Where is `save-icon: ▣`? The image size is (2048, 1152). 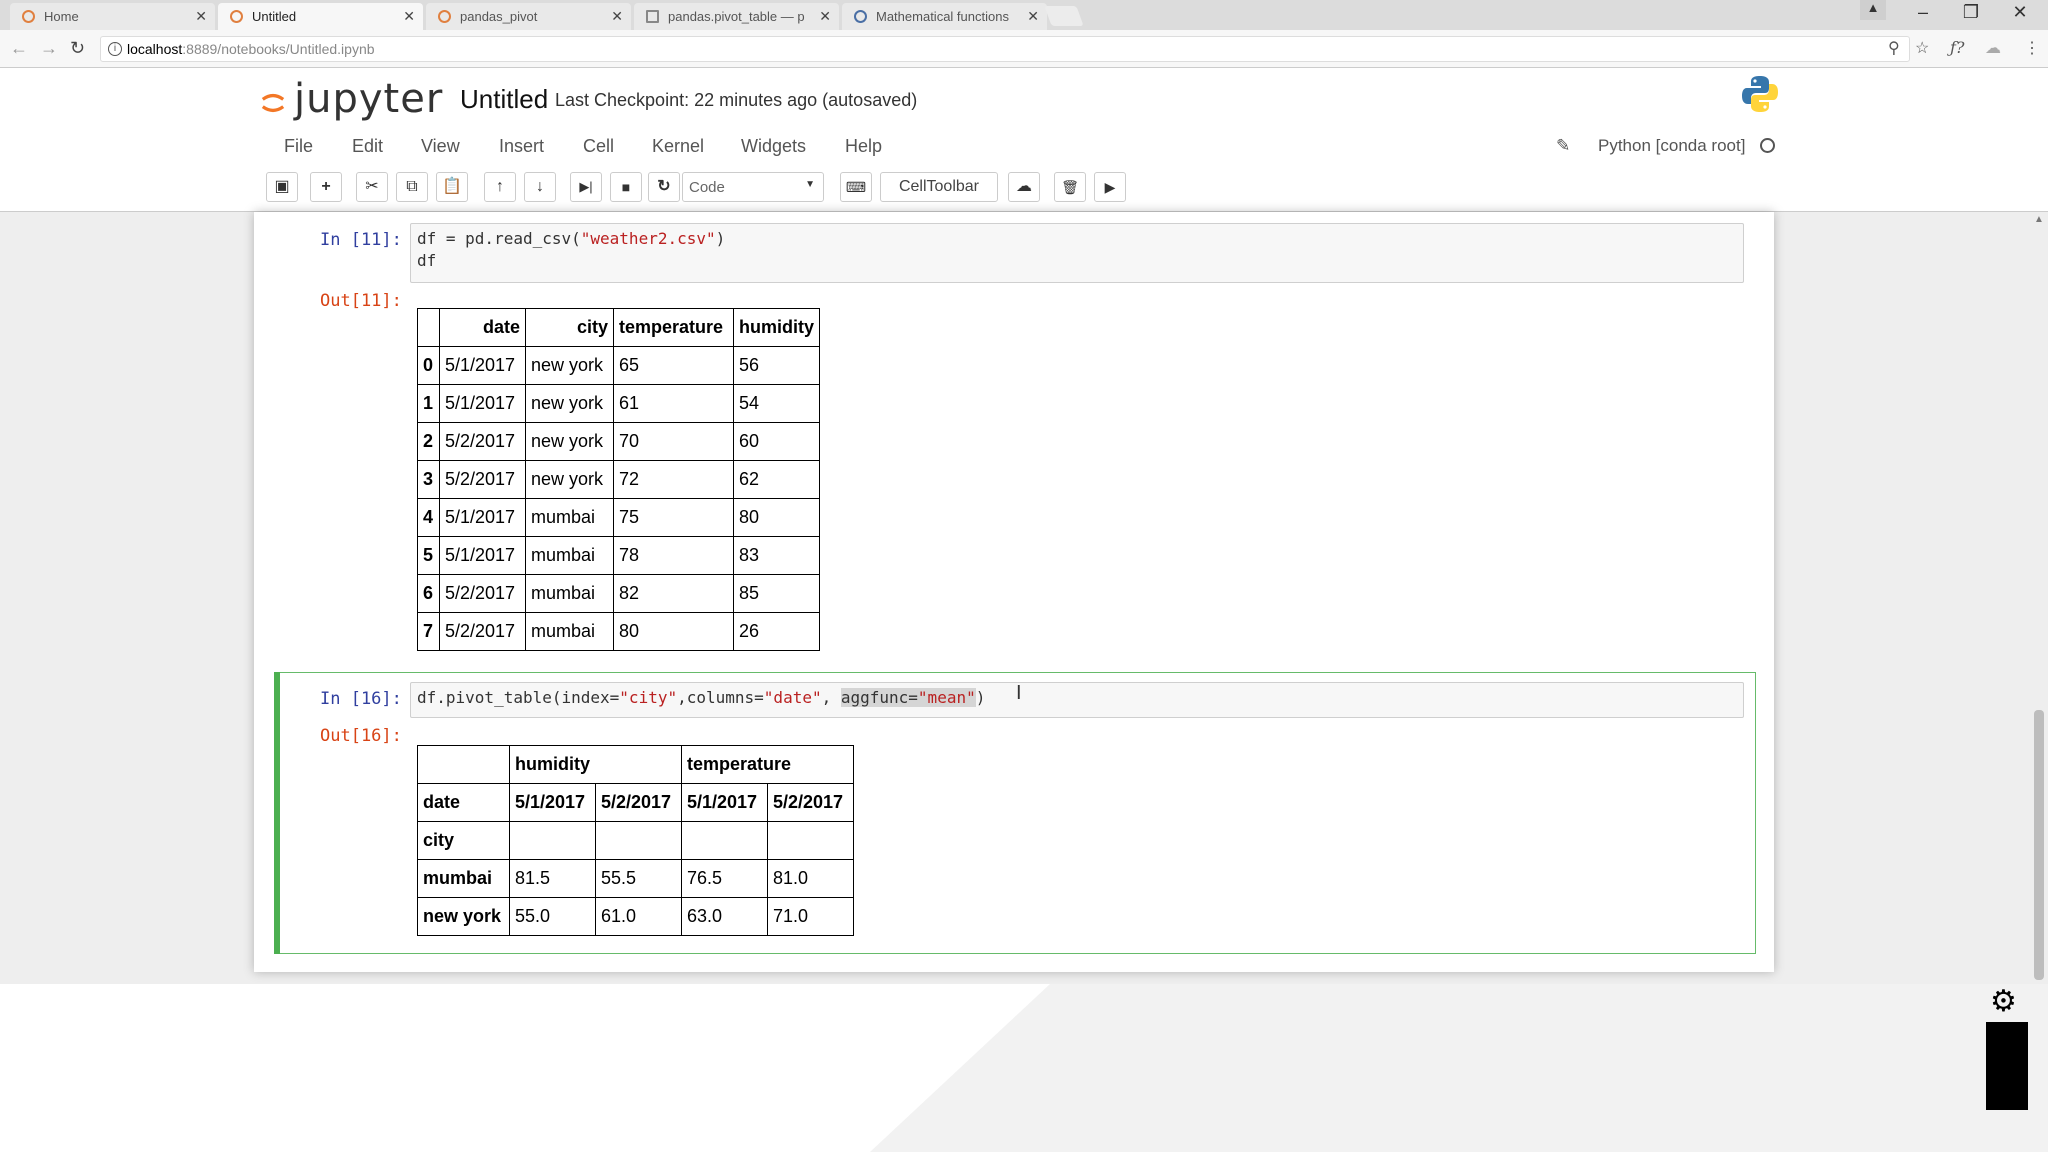 save-icon: ▣ is located at coordinates (282, 187).